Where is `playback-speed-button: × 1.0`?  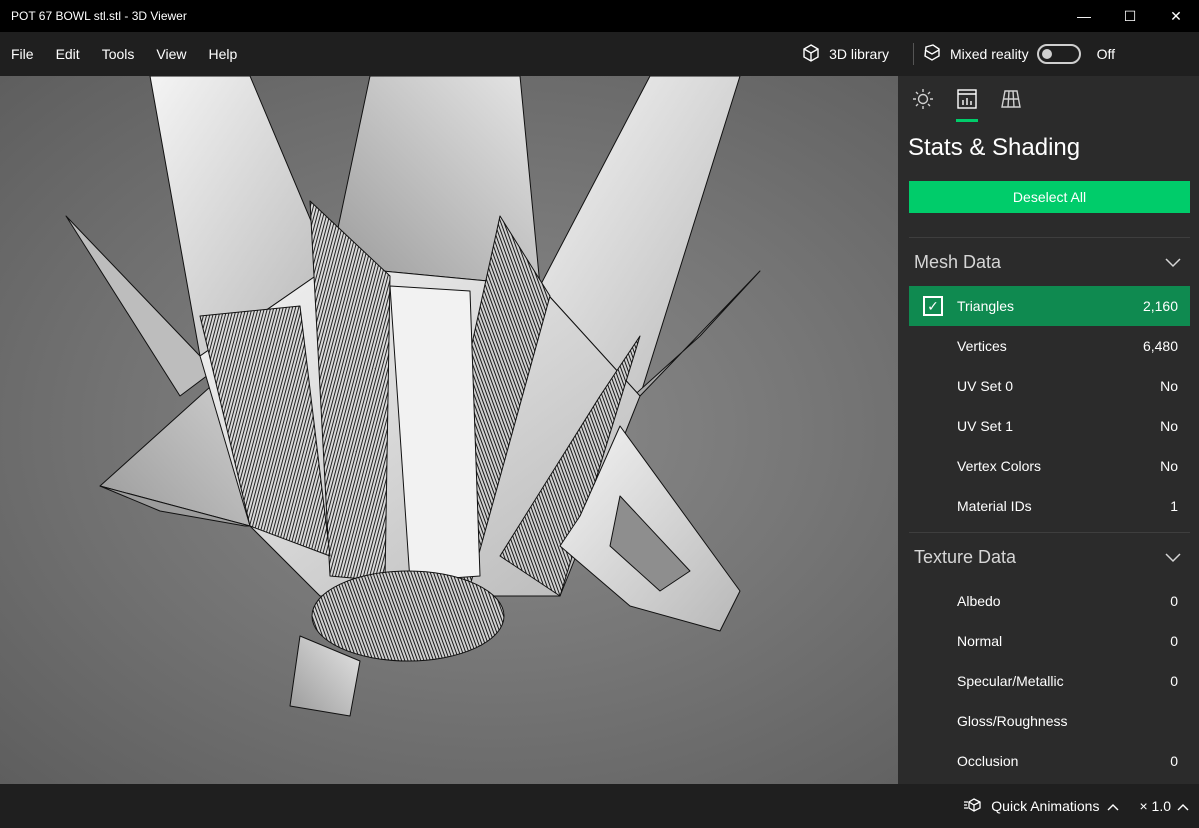
playback-speed-button: × 1.0 is located at coordinates (1169, 806).